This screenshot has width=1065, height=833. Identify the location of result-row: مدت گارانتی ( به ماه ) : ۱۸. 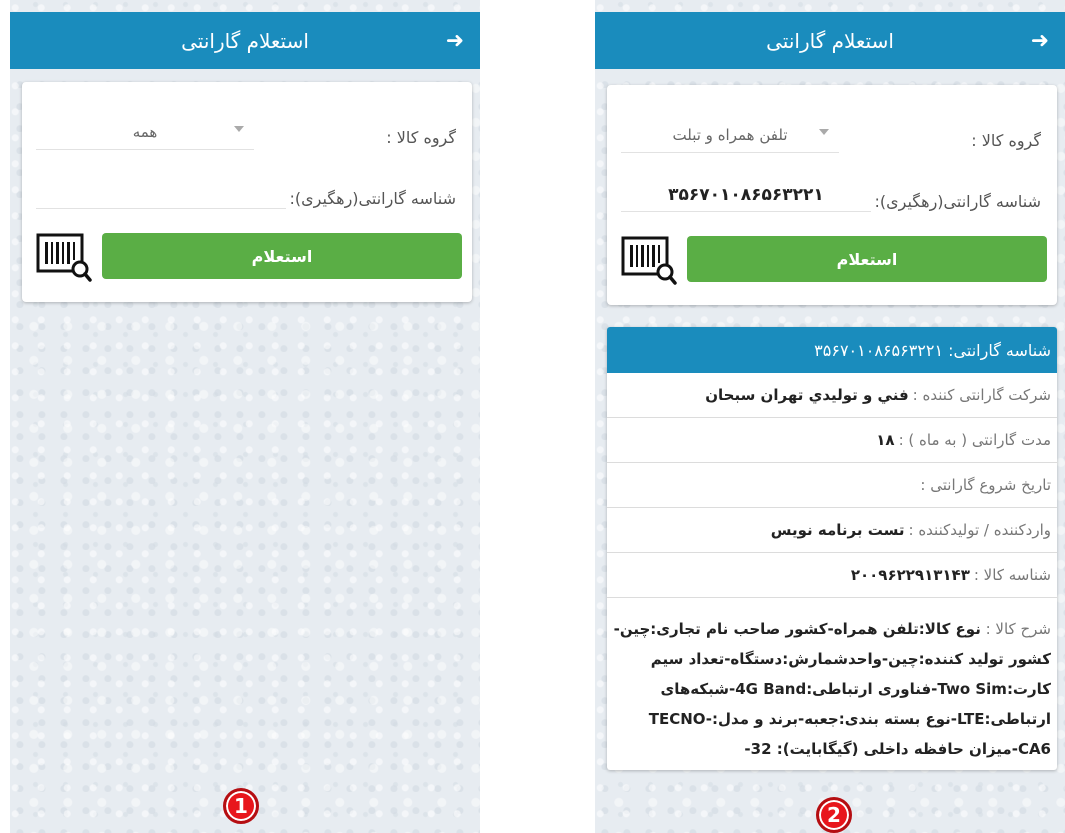
(832, 440).